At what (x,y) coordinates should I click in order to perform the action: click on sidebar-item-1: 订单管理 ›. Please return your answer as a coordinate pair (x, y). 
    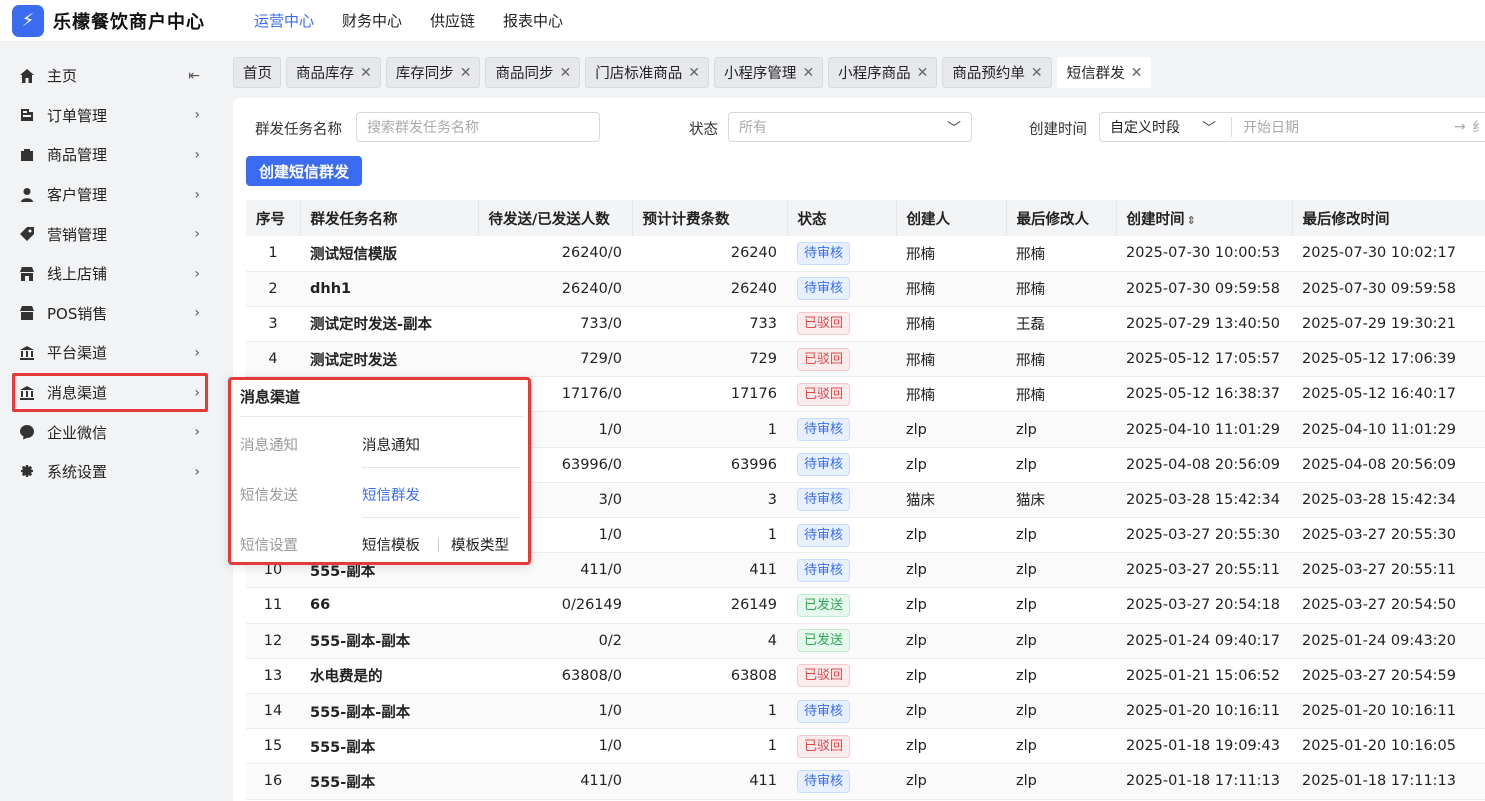
    Looking at the image, I should click on (110, 116).